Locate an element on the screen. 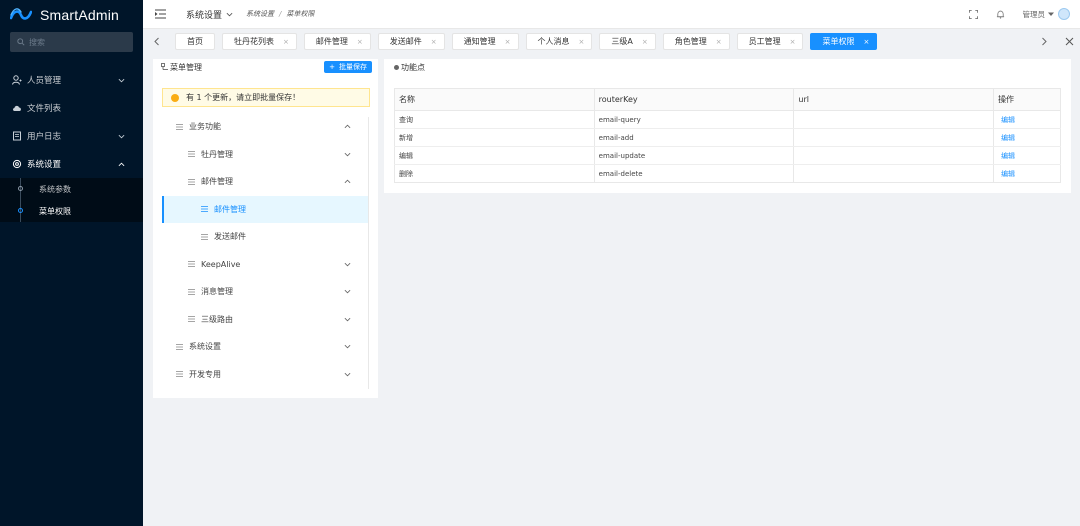 The width and height of the screenshot is (1080, 526). column-header: routerKey is located at coordinates (694, 99).